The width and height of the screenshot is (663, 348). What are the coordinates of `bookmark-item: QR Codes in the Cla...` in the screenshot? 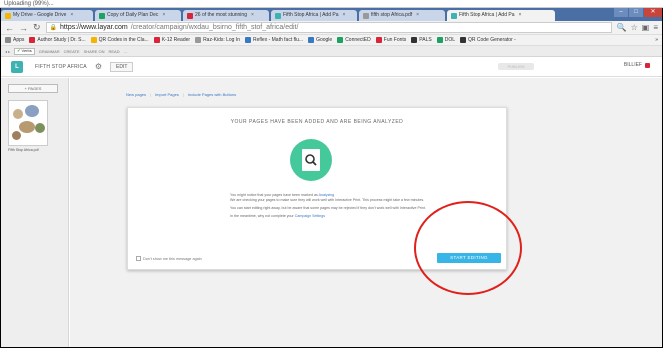 It's located at (119, 40).